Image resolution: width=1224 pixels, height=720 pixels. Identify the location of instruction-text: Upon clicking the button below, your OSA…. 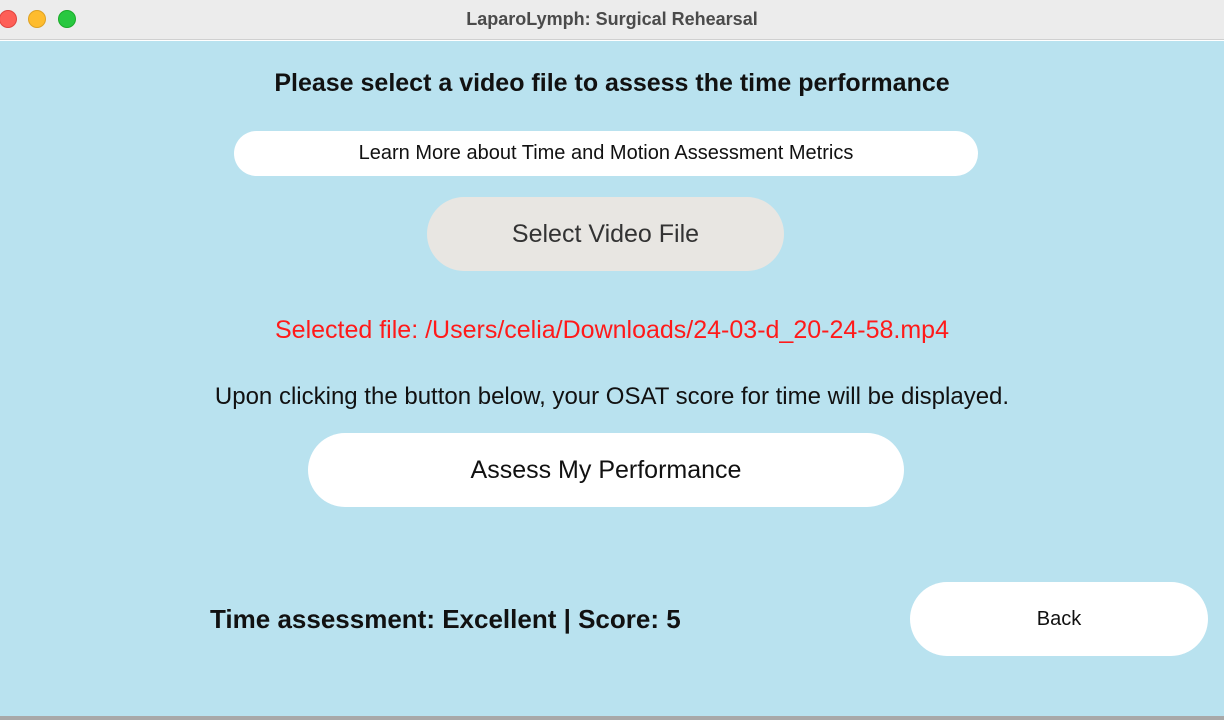
(612, 396).